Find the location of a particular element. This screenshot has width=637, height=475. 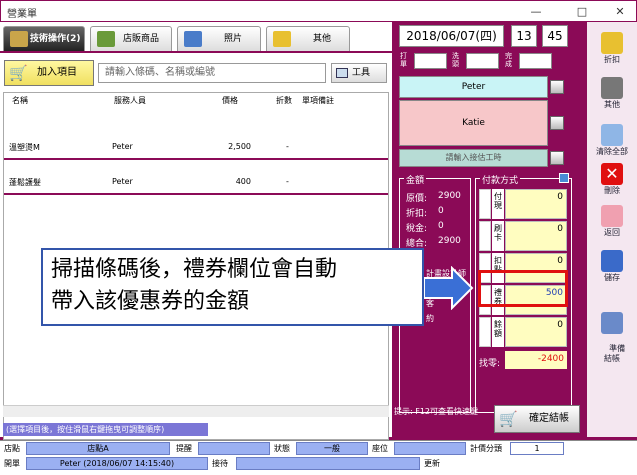

status-bar-bottom: 開單 Peter (2018/06/07 14:15:40) 接待 更新 is located at coordinates (318, 465).